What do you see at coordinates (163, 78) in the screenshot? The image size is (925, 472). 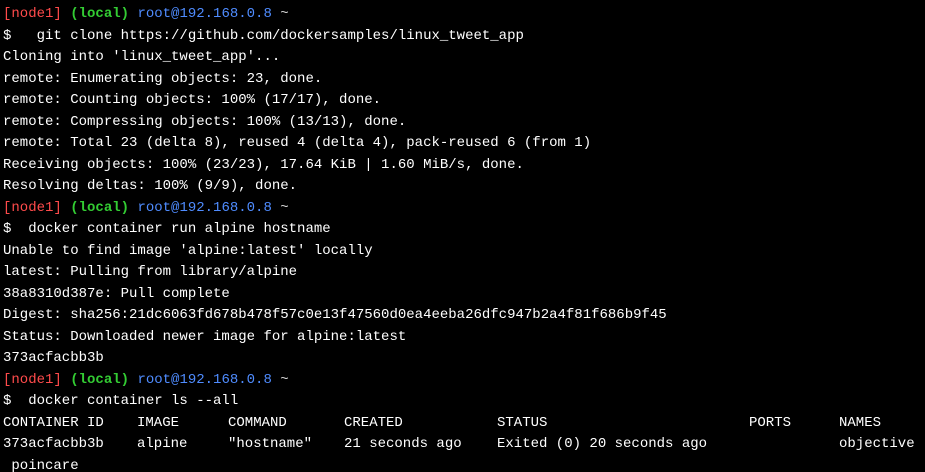 I see `output-line: remote: Enumerating objects: 23, done.` at bounding box center [163, 78].